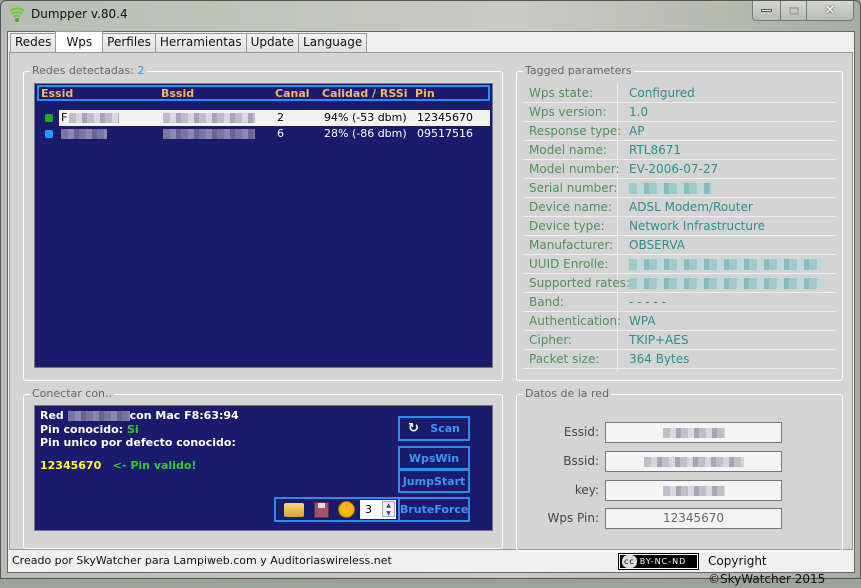 This screenshot has height=588, width=861. Describe the element at coordinates (579, 283) in the screenshot. I see `parameter-name: Supported rates:` at that location.